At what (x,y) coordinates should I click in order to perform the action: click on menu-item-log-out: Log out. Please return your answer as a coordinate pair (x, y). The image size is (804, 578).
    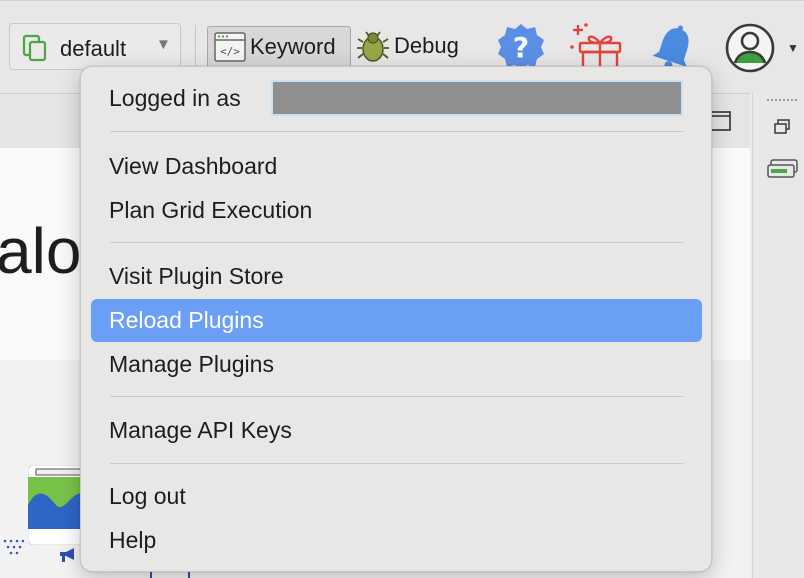
    Looking at the image, I should click on (396, 496).